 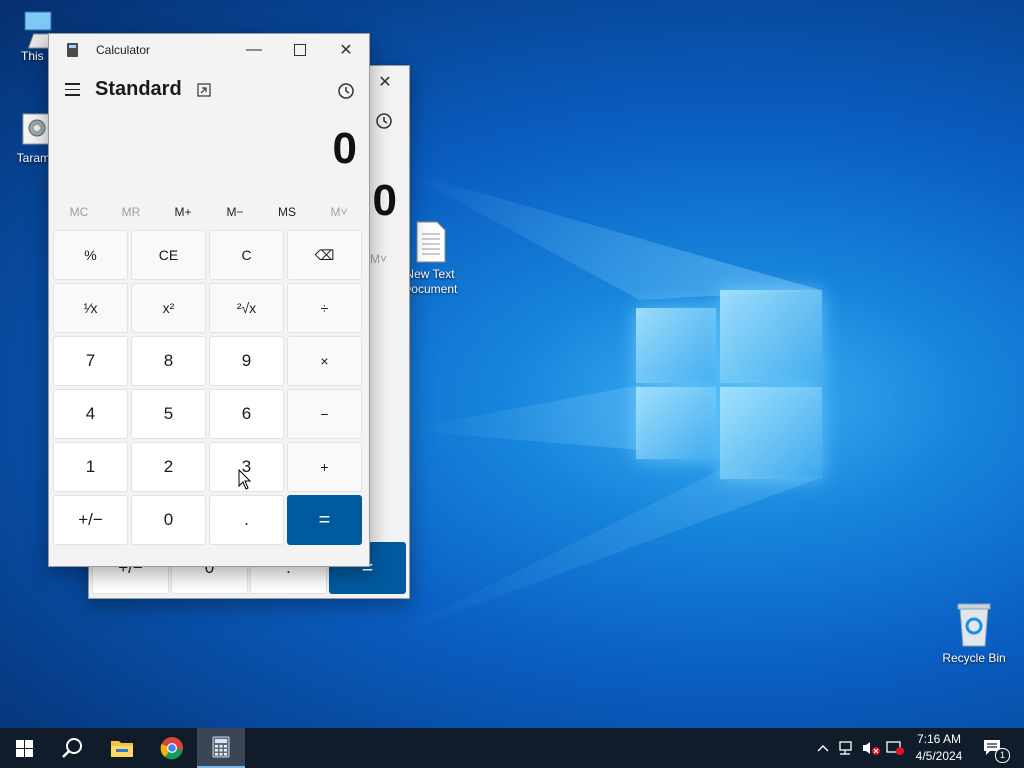 I want to click on taskbar-file-explorer, so click(x=122, y=748).